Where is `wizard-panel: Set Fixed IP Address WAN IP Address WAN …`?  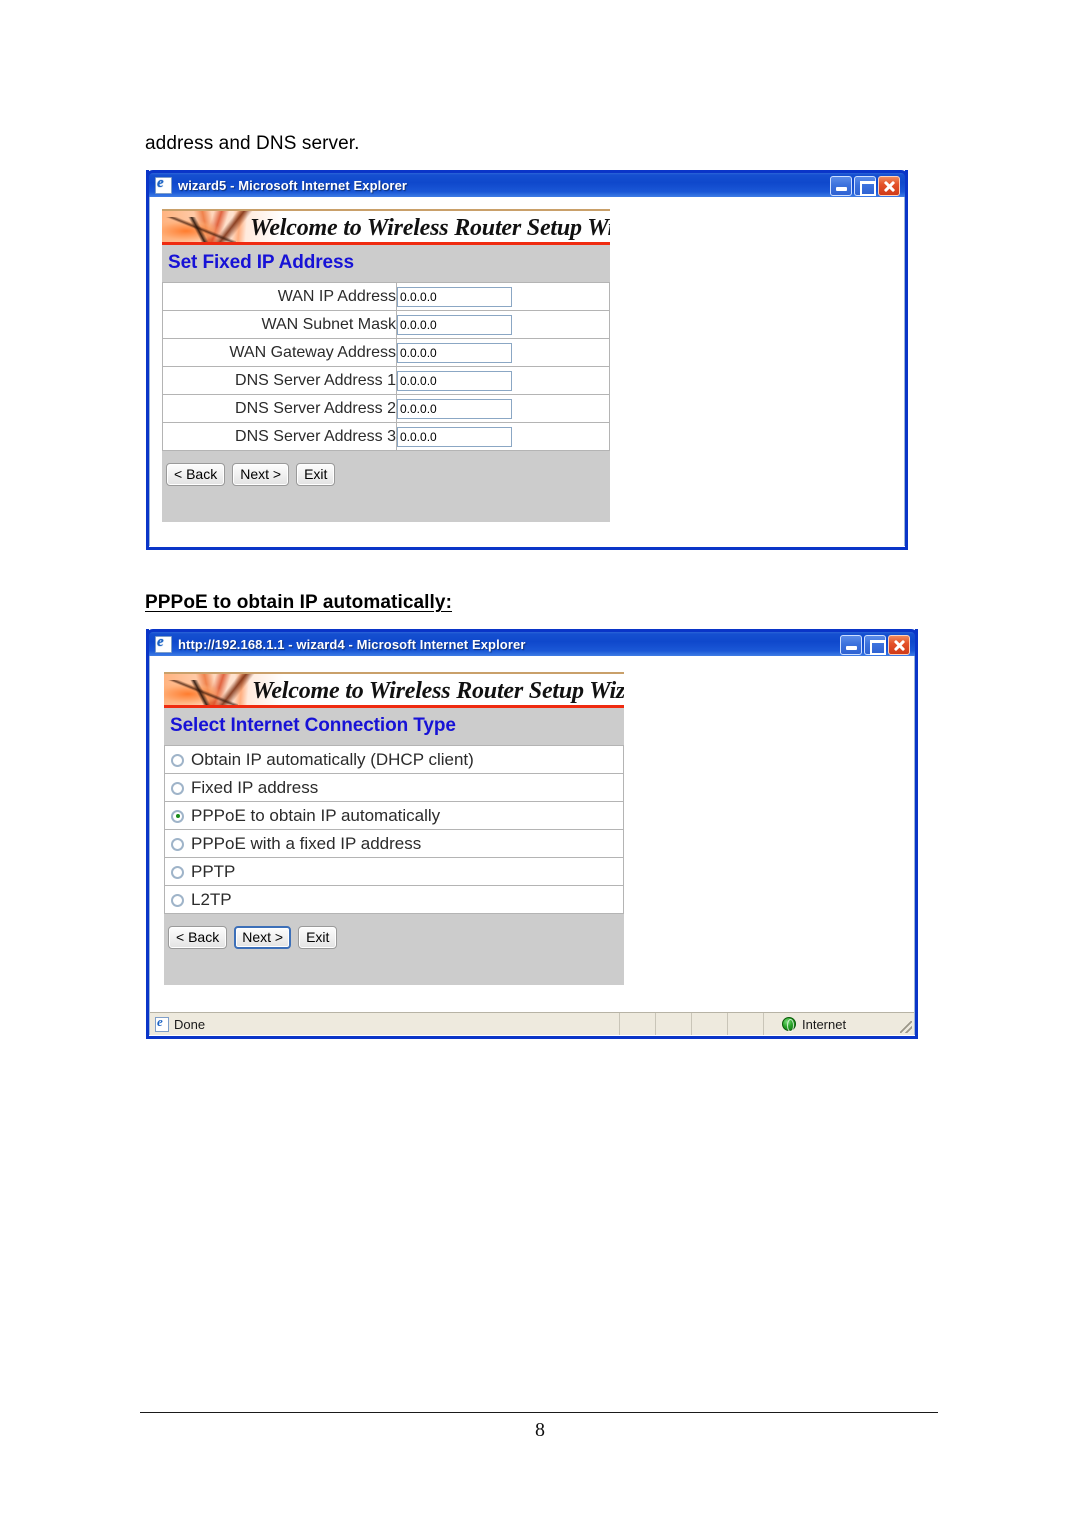 wizard-panel: Set Fixed IP Address WAN IP Address WAN … is located at coordinates (386, 383).